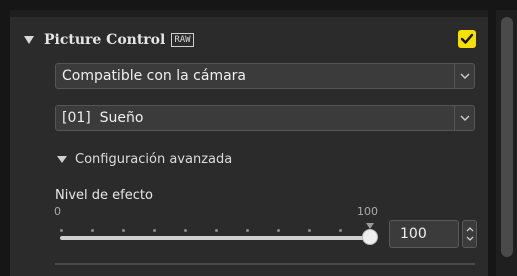 Image resolution: width=517 pixels, height=276 pixels. I want to click on advanced-settings-label: Configuración avanzada, so click(154, 159).